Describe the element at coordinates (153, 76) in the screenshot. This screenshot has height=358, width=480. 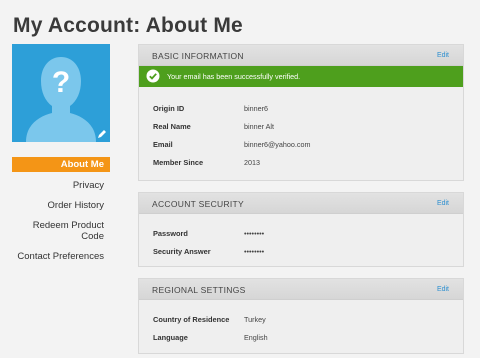
I see `check-circle-icon` at that location.